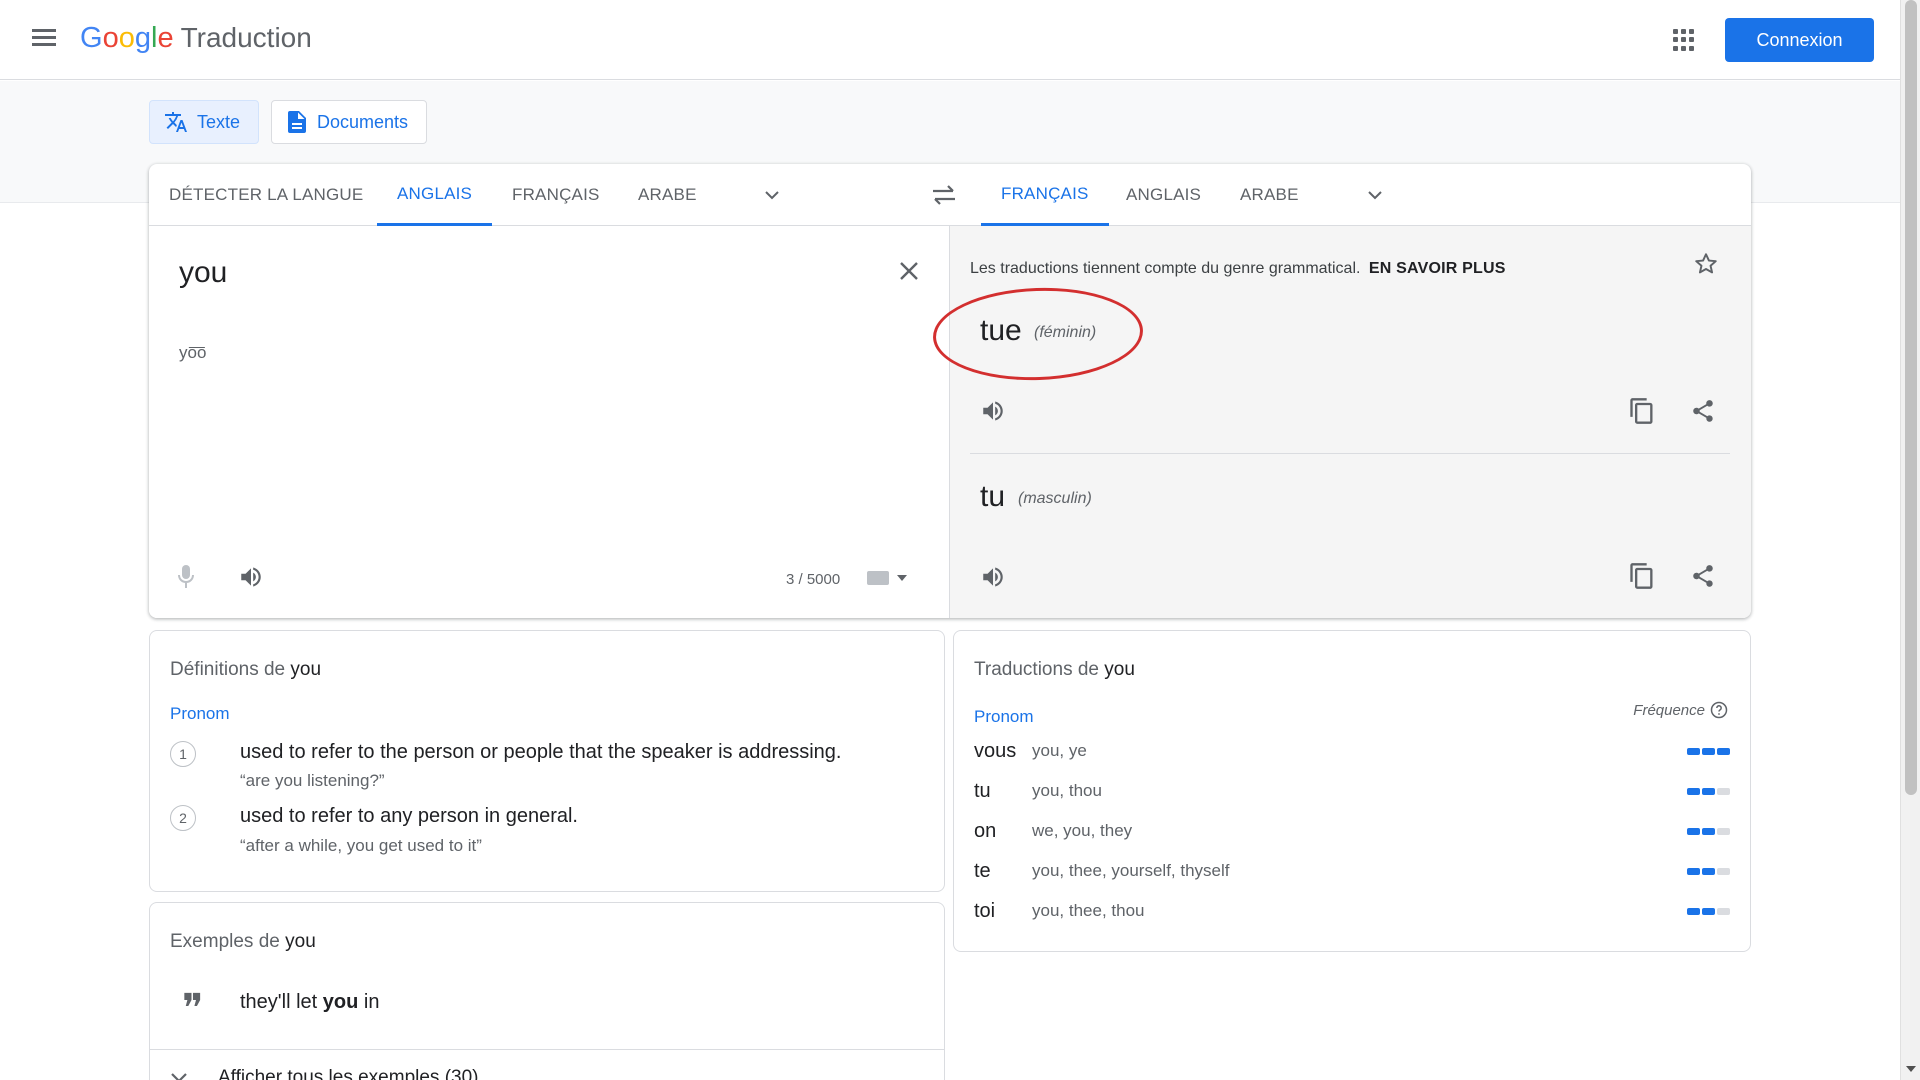 The height and width of the screenshot is (1080, 1920). Describe the element at coordinates (1703, 411) in the screenshot. I see `feminine-share-icon` at that location.